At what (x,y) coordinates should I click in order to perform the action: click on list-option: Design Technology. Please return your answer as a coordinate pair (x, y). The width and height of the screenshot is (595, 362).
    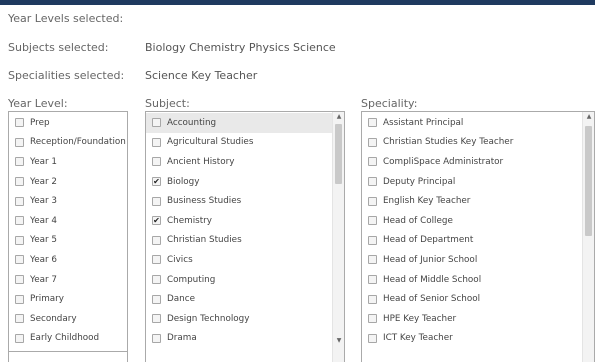
    Looking at the image, I should click on (245, 319).